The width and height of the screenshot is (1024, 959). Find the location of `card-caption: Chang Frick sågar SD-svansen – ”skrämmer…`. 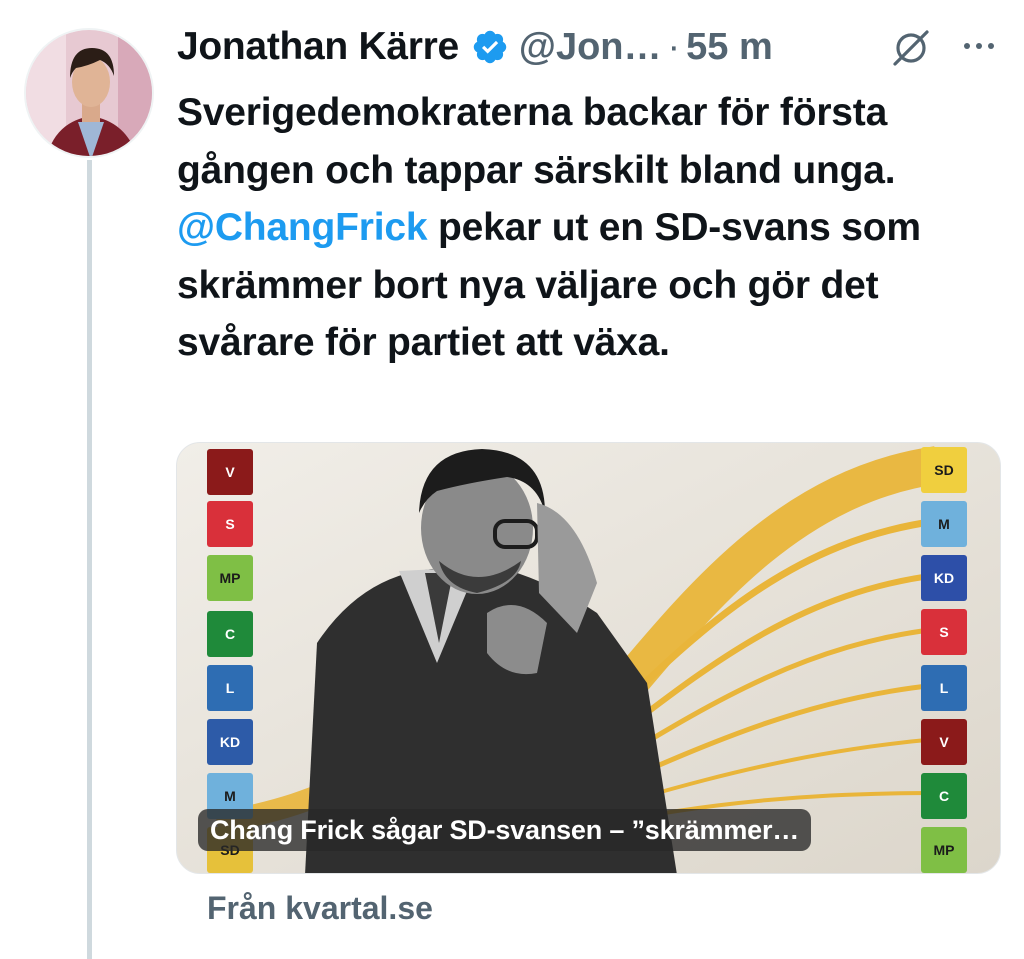

card-caption: Chang Frick sågar SD-svansen – ”skrämmer… is located at coordinates (505, 830).